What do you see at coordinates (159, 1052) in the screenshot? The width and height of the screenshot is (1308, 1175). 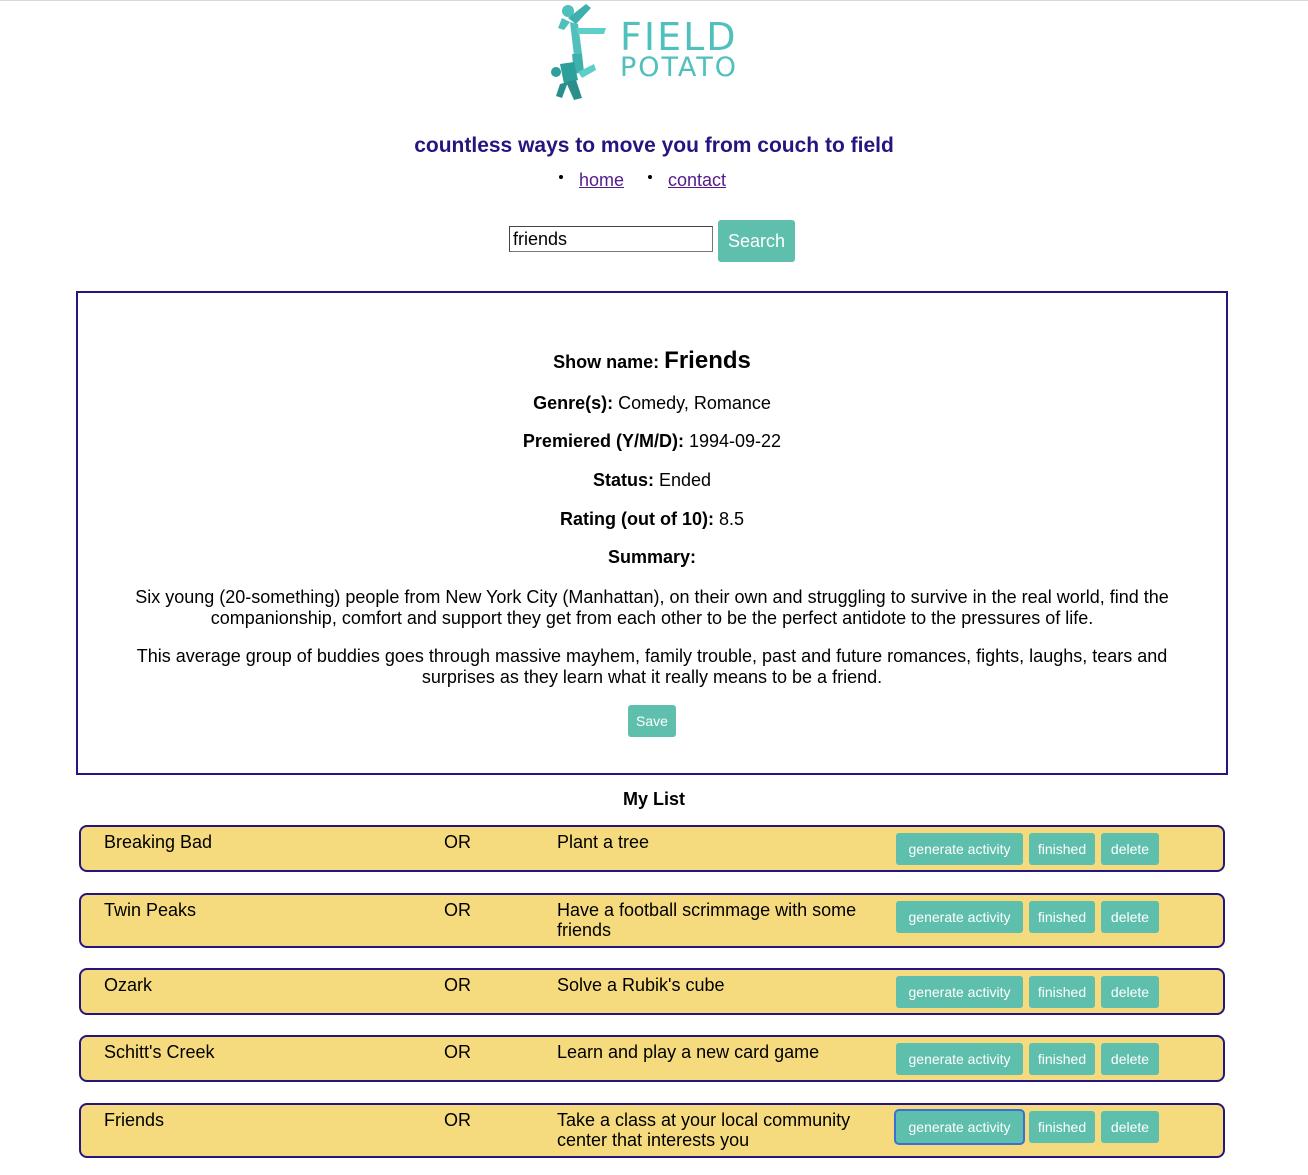 I see `list-item-show: Schitt's Creek` at bounding box center [159, 1052].